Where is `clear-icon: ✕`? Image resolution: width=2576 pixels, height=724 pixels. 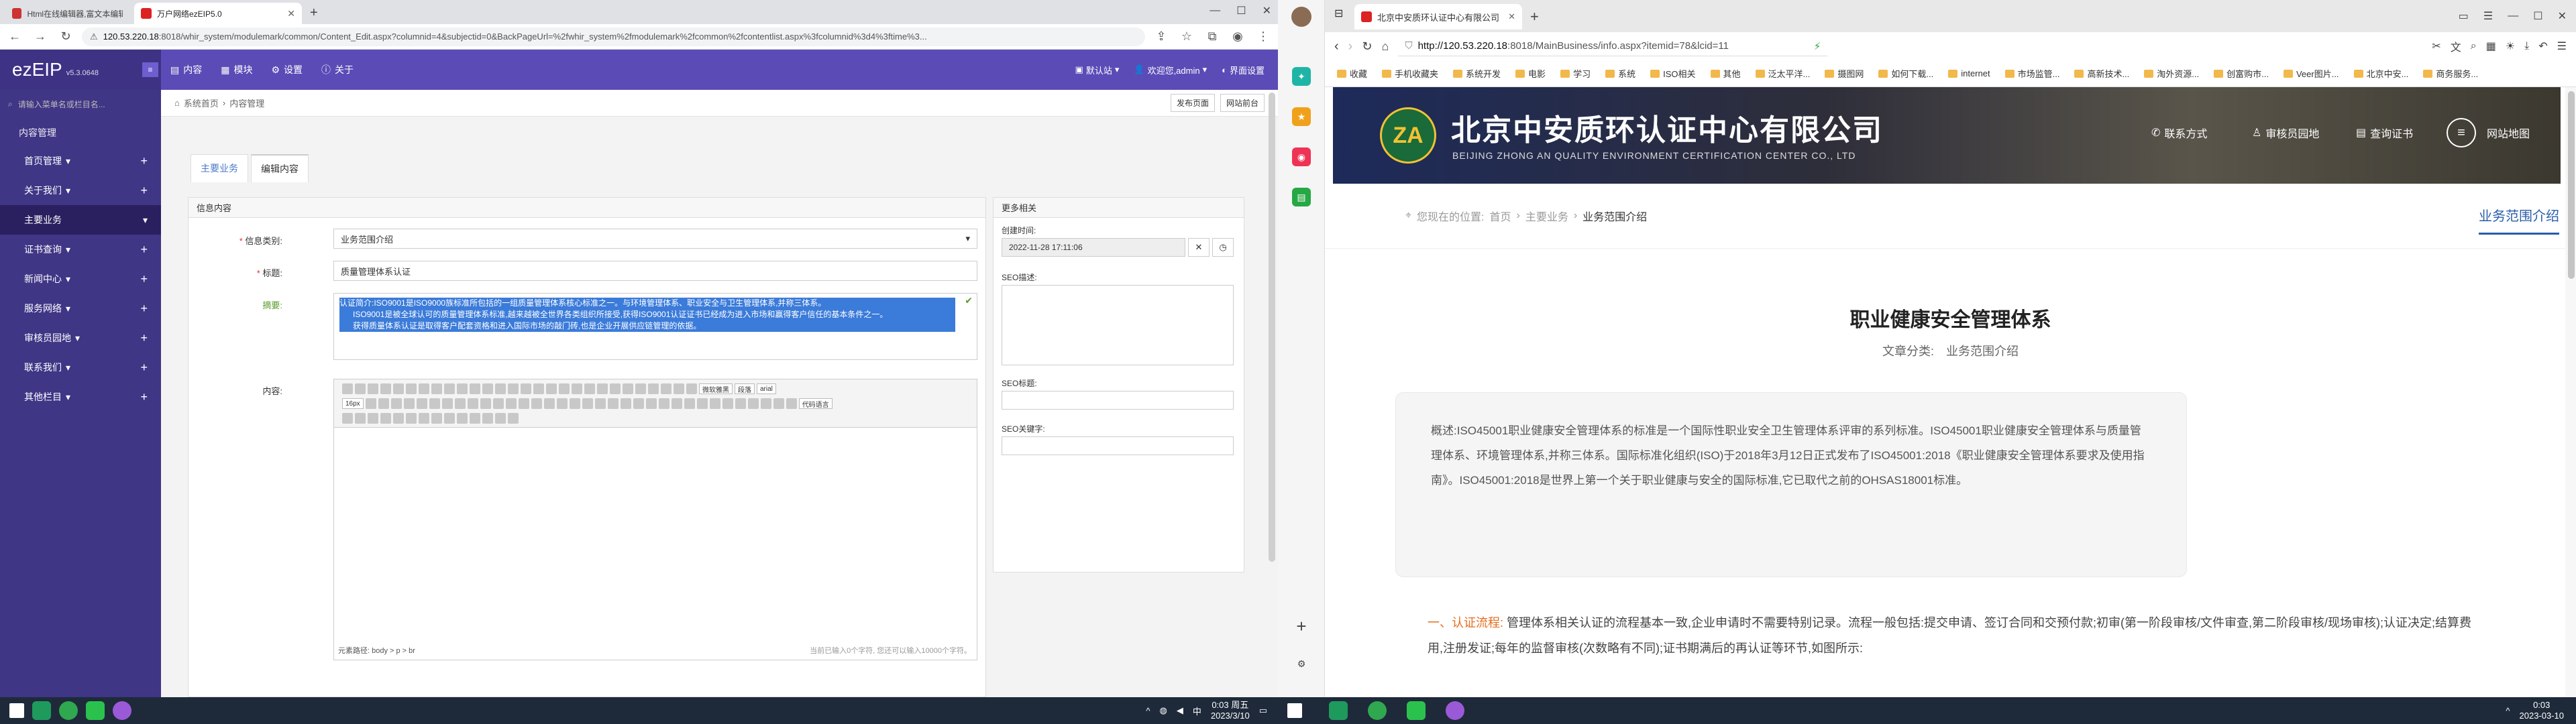 clear-icon: ✕ is located at coordinates (1199, 247).